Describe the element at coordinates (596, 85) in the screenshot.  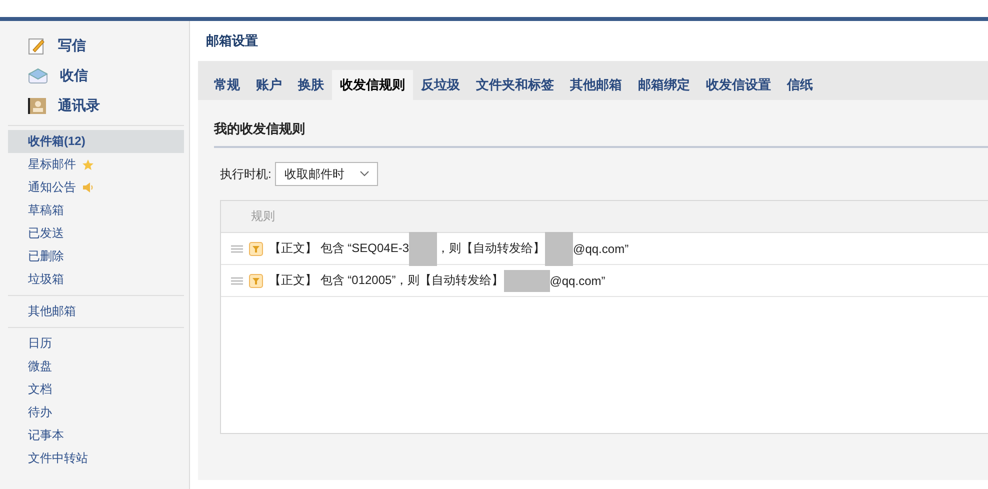
I see `settings-tab: 其他邮箱` at that location.